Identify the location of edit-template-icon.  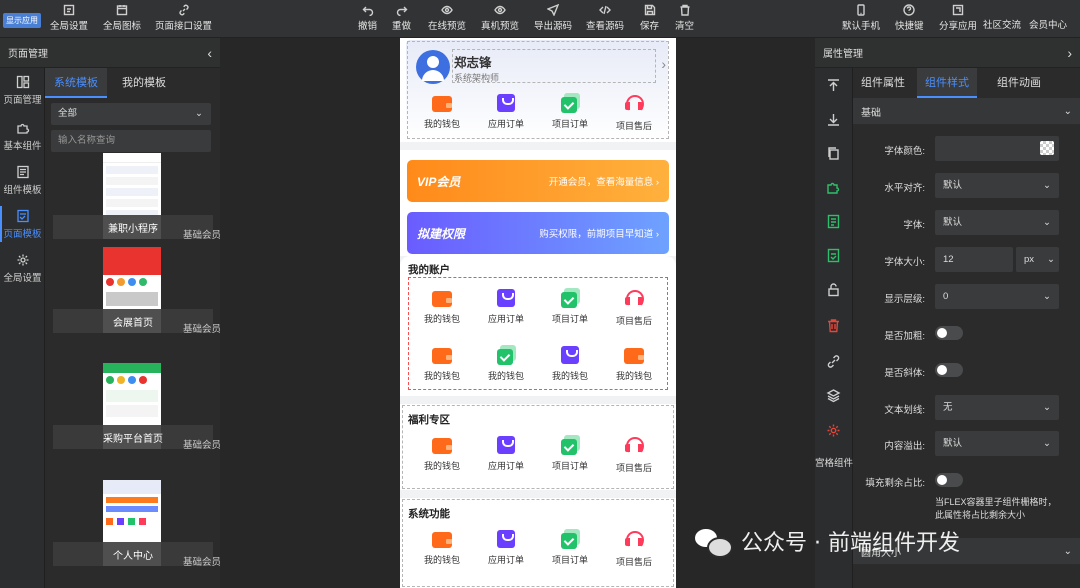
(834, 256).